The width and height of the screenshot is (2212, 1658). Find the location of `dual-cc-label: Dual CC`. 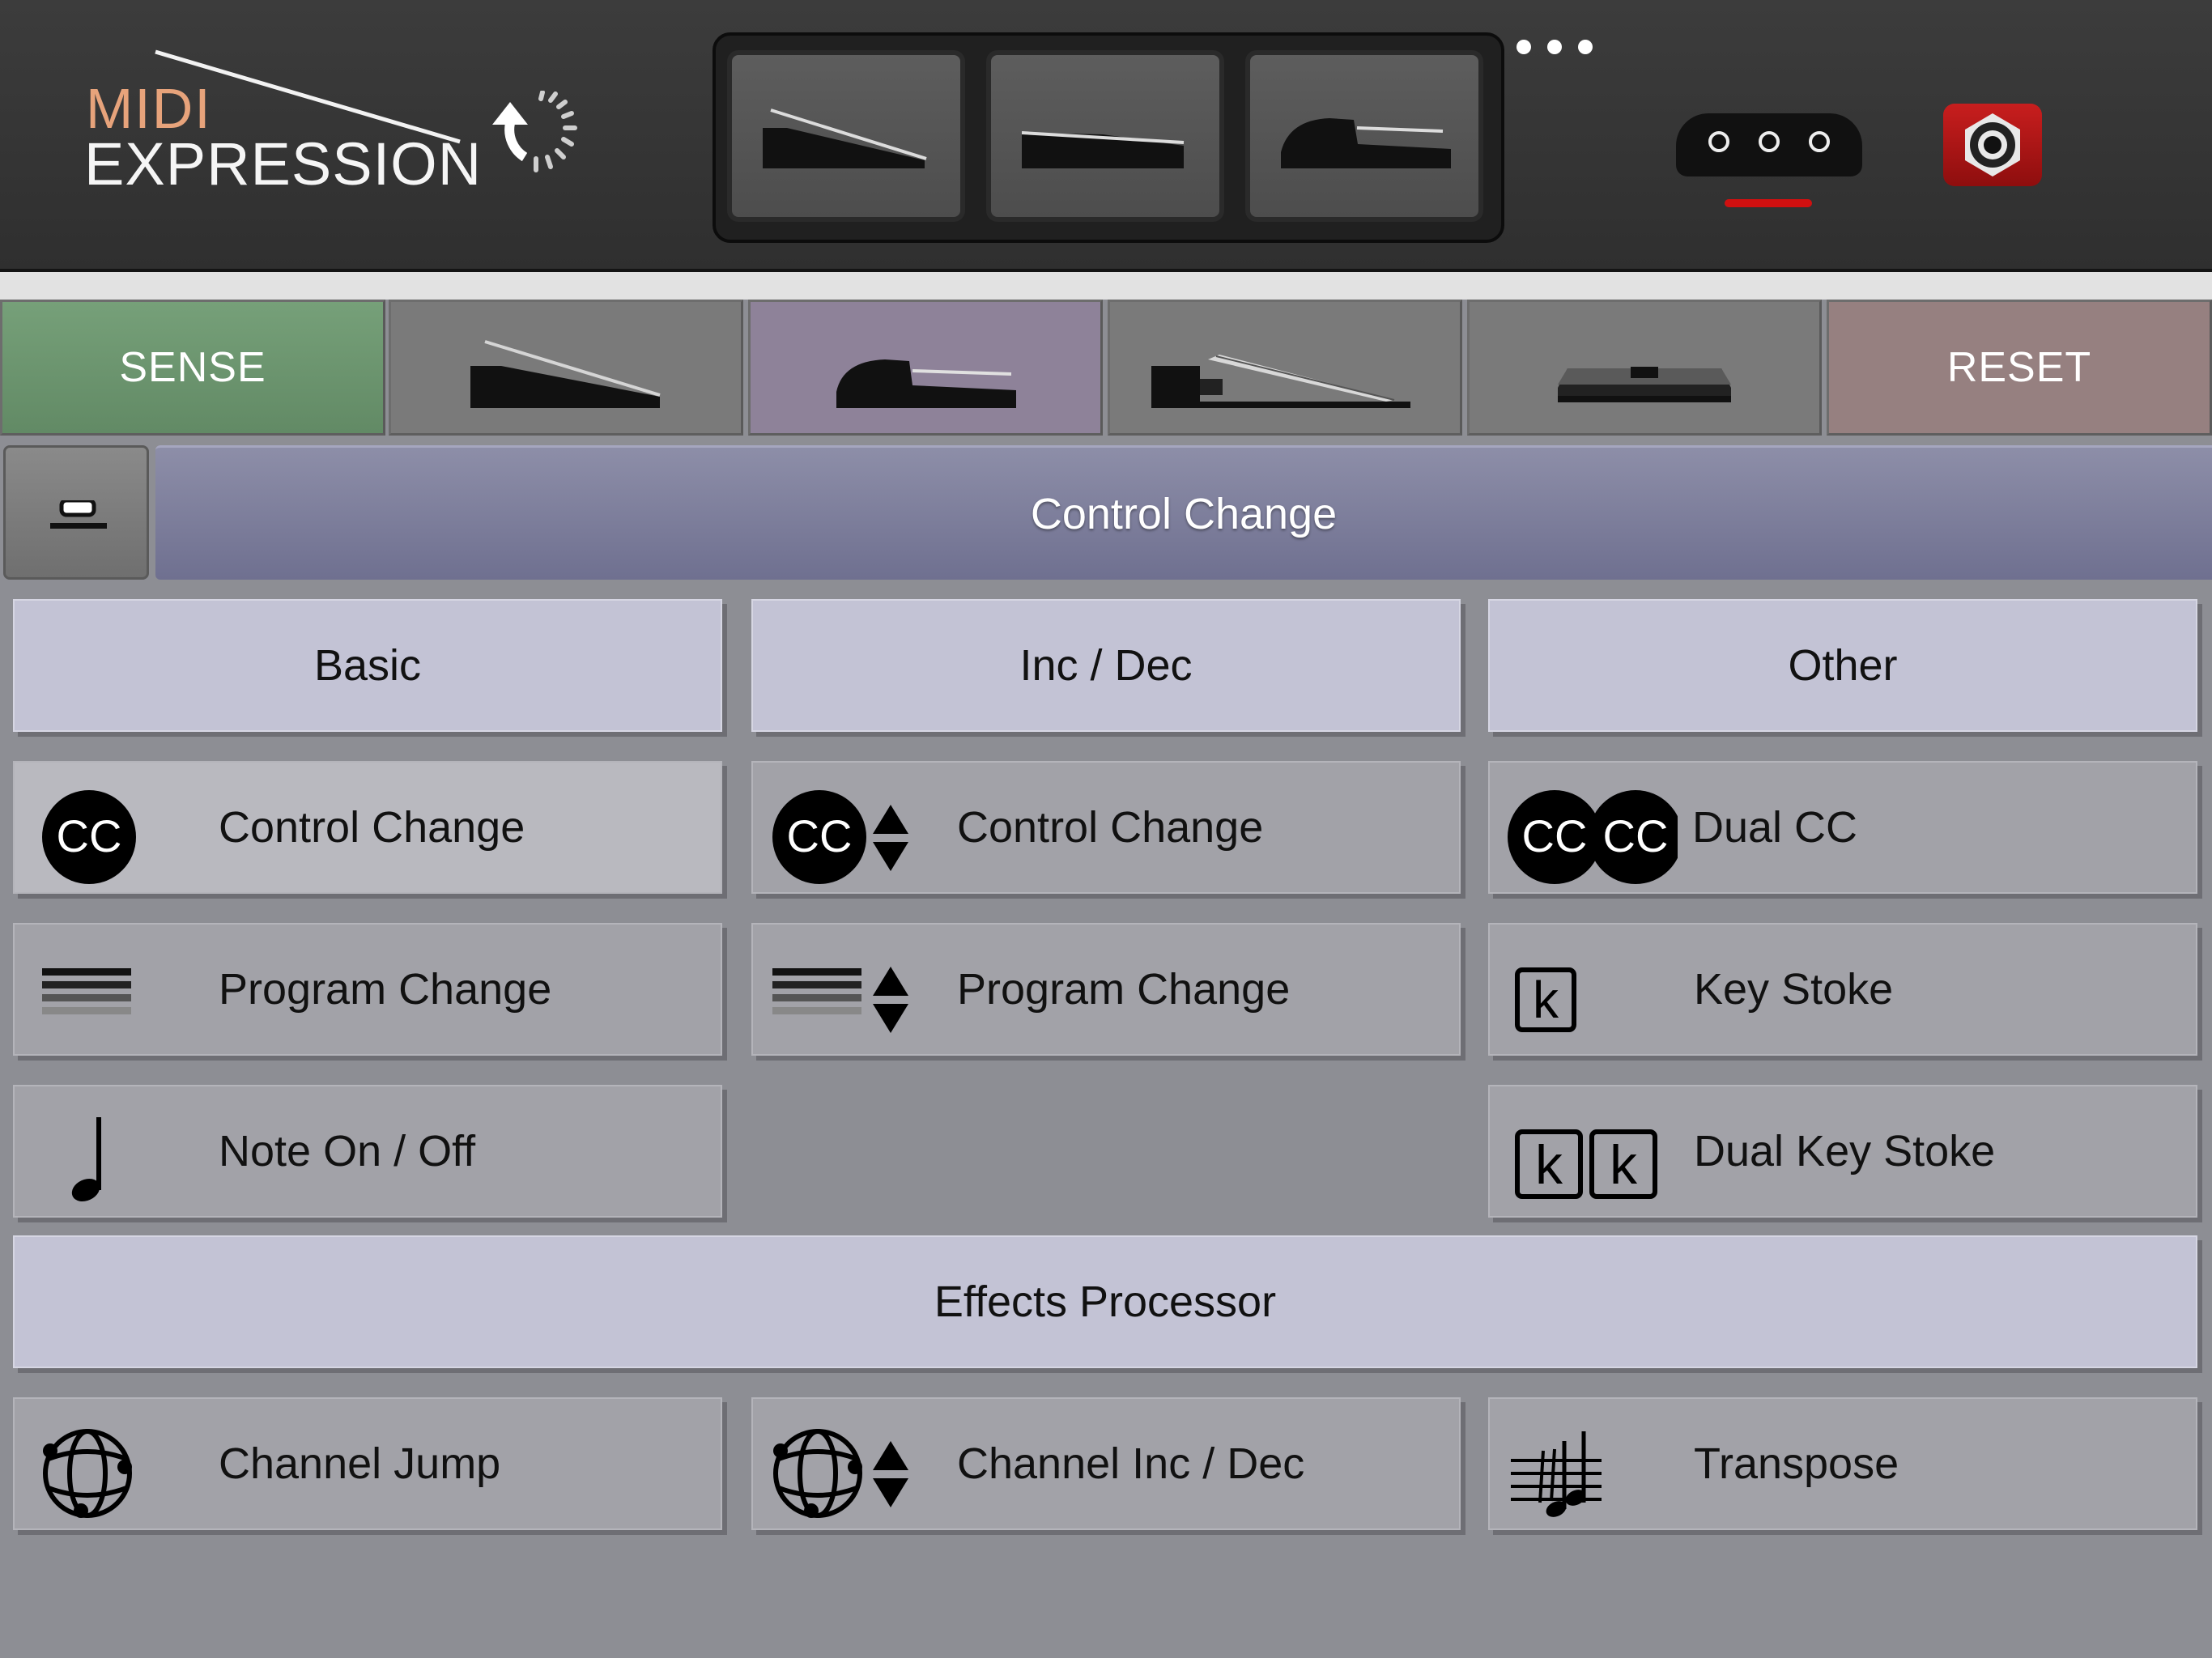

dual-cc-label: Dual CC is located at coordinates (1775, 827).